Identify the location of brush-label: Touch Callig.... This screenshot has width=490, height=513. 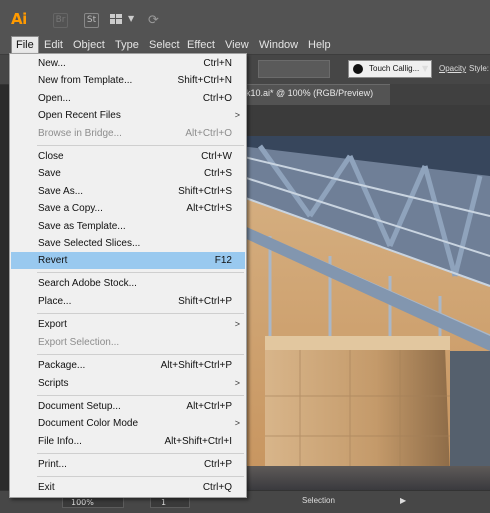
(394, 68).